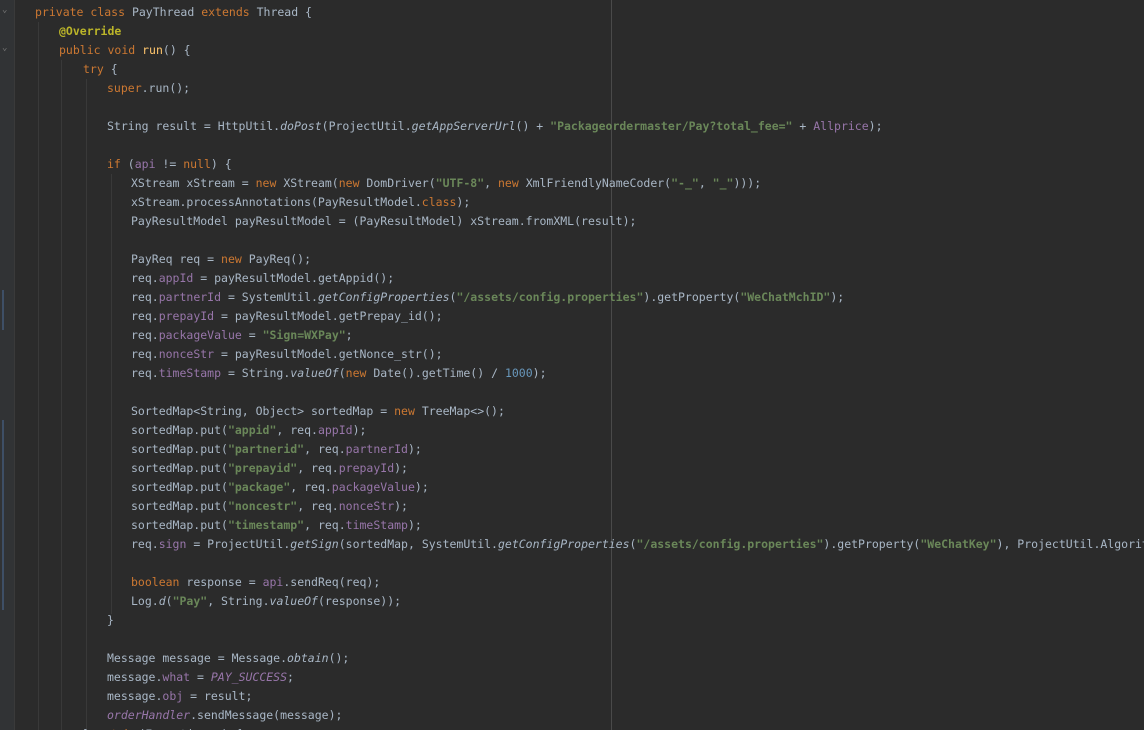 The width and height of the screenshot is (1144, 730). What do you see at coordinates (262, 278) in the screenshot?
I see `code-line-15: req.appId = payResultModel.getAppid();` at bounding box center [262, 278].